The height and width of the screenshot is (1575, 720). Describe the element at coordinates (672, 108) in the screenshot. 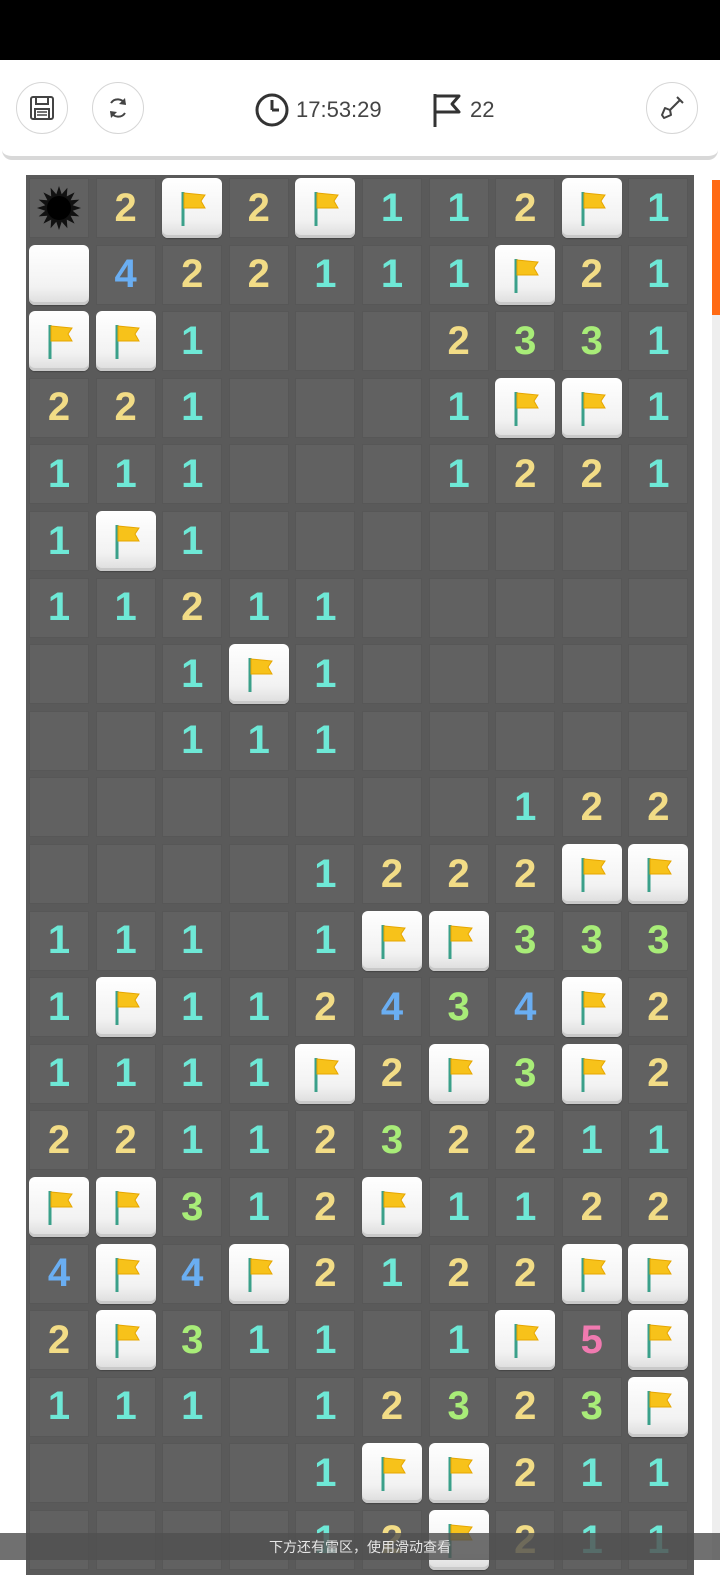

I see `shovel-button` at that location.